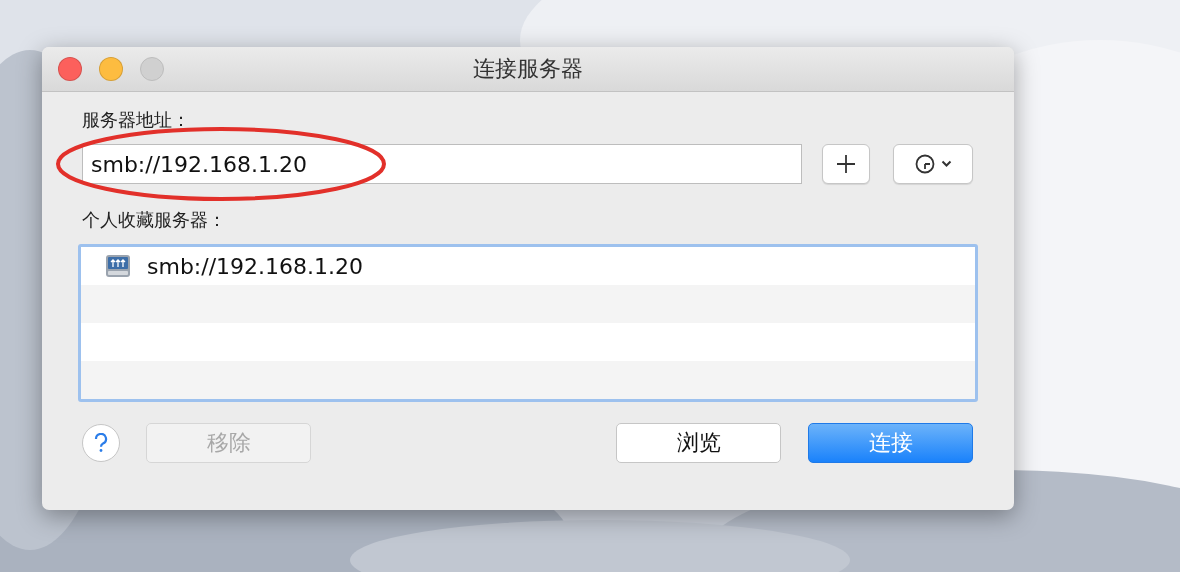 The width and height of the screenshot is (1180, 572). What do you see at coordinates (136, 120) in the screenshot?
I see `field-label: 服务器地址：` at bounding box center [136, 120].